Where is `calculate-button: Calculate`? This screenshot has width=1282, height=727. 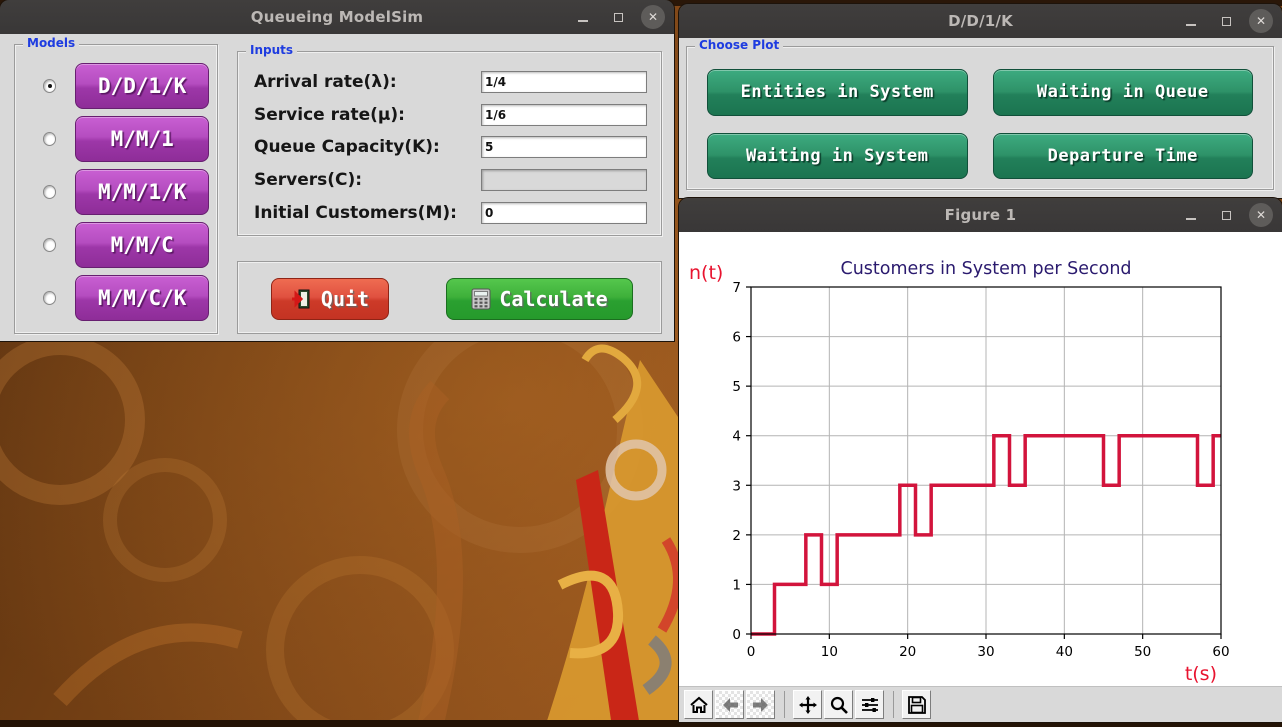
calculate-button: Calculate is located at coordinates (539, 299).